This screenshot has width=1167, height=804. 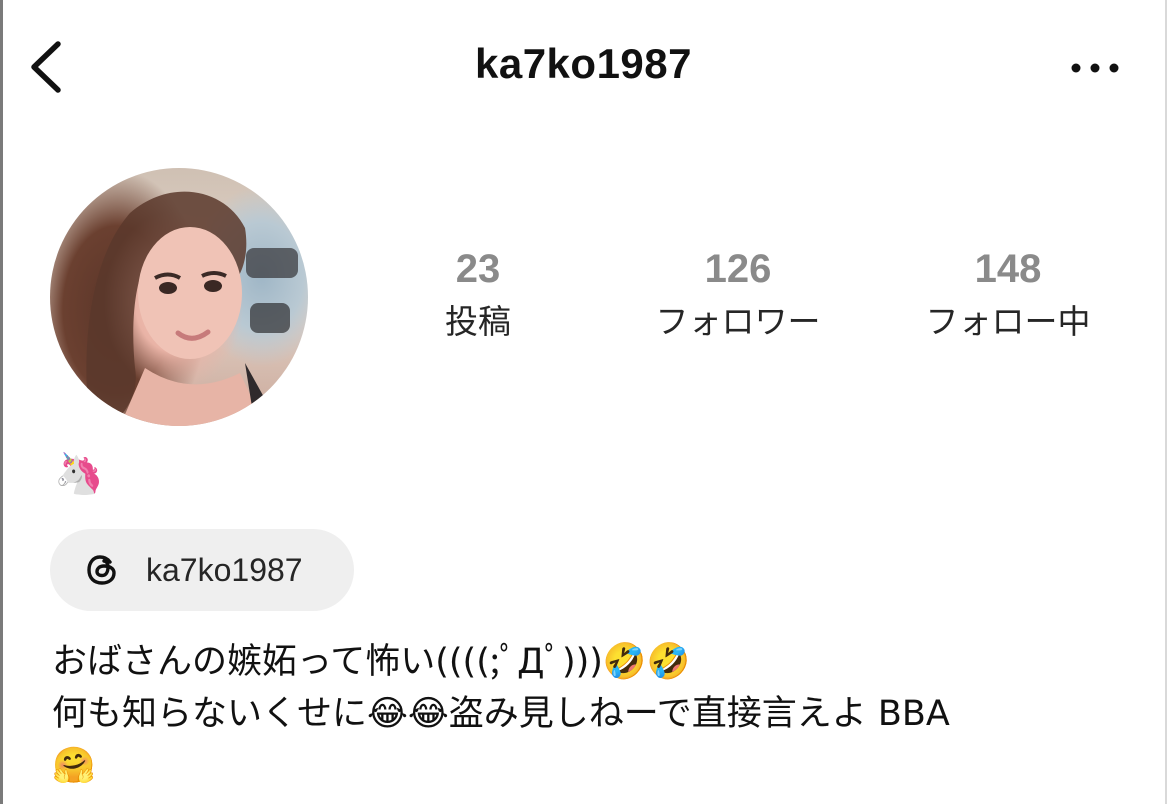 I want to click on profile-stats: 23 投稿 126 フォロワー 148 フォロー中, so click(x=768, y=300).